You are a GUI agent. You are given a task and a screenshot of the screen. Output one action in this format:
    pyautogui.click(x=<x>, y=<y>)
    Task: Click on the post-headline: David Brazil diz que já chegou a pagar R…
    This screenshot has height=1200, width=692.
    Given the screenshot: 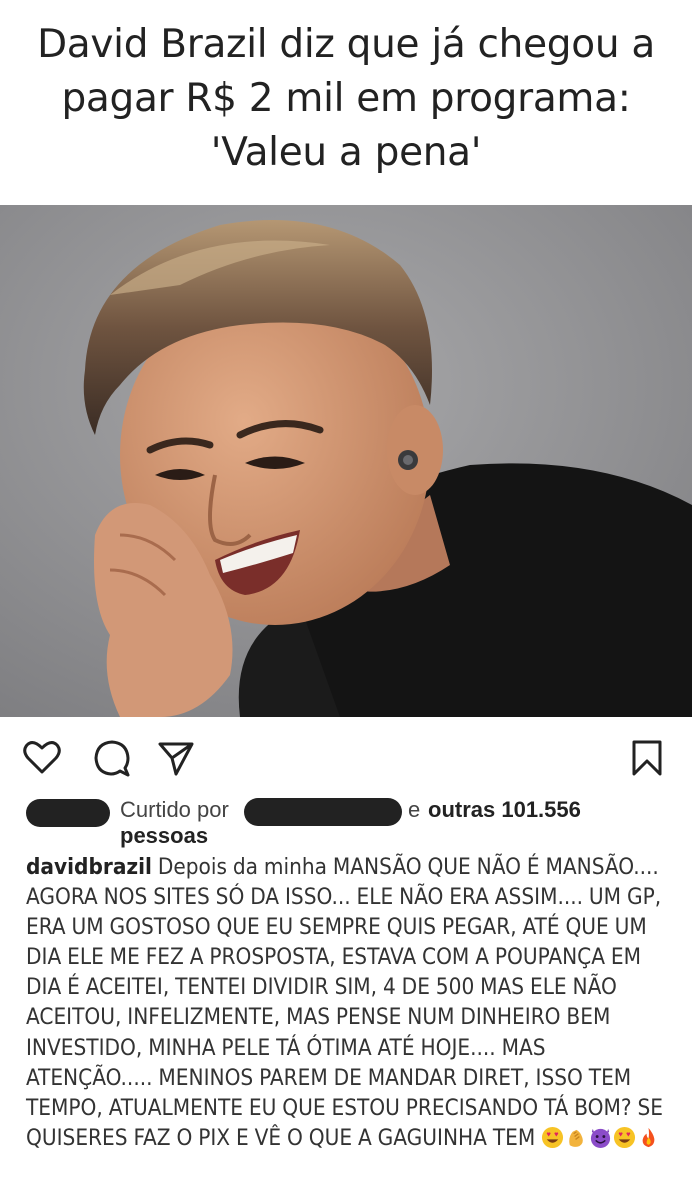 What is the action you would take?
    pyautogui.click(x=346, y=99)
    